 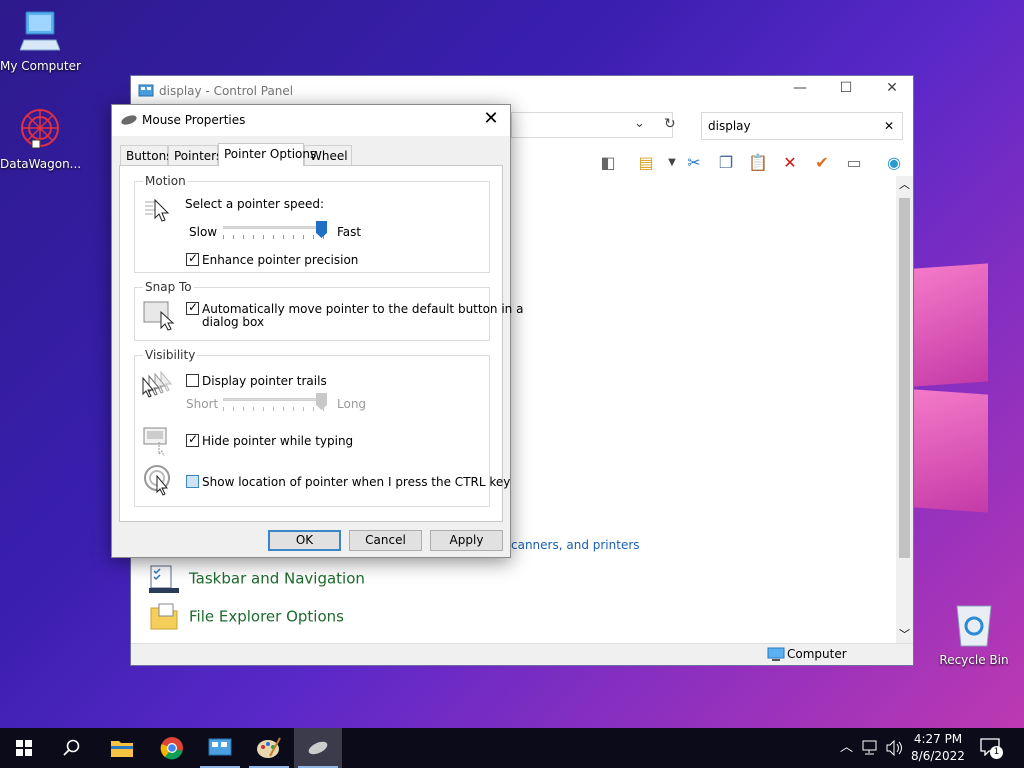 I want to click on start-button, so click(x=24, y=748).